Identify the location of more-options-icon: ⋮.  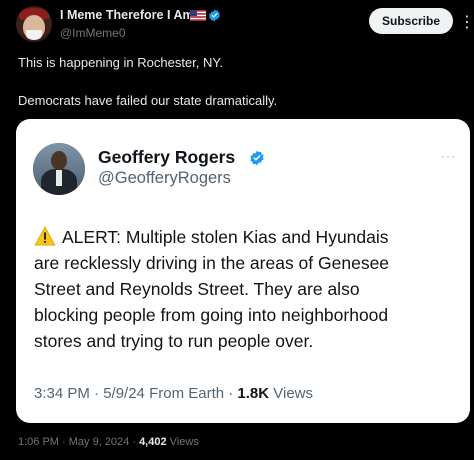
(466, 21).